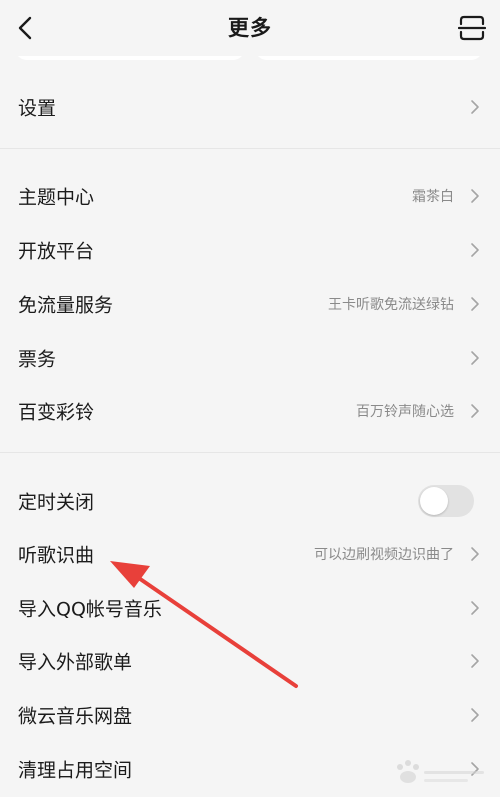 This screenshot has width=500, height=797. I want to click on song-recognition-row: 听歌识曲 可以边刷视频边识曲了, so click(250, 554).